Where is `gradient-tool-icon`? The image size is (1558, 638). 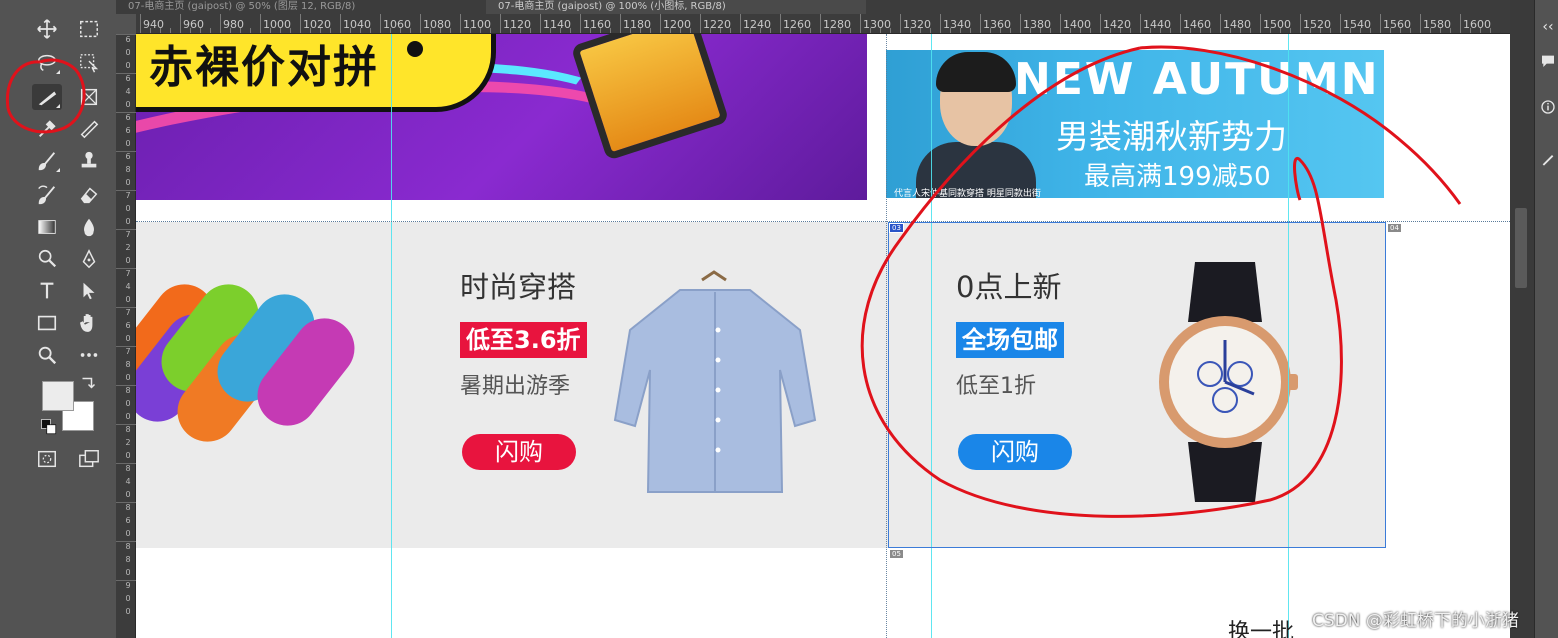
gradient-tool-icon is located at coordinates (47, 227).